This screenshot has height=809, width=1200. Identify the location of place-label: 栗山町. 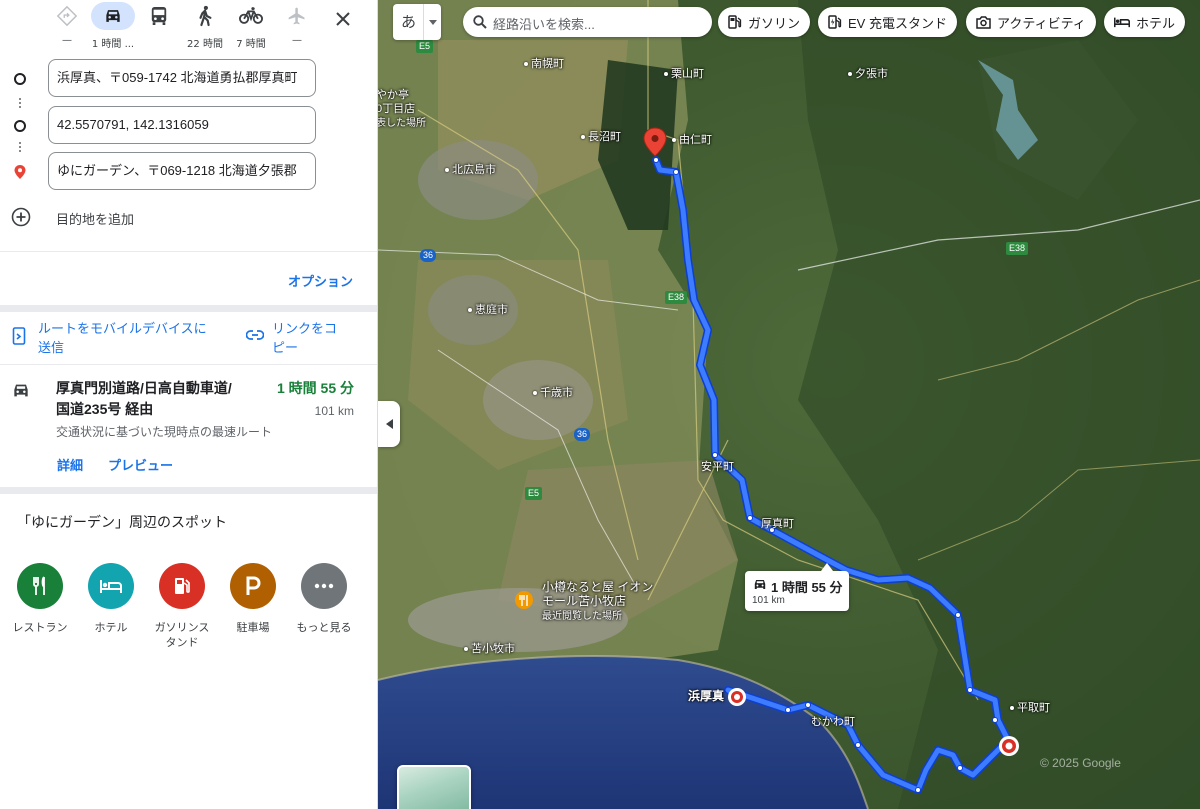
(684, 74).